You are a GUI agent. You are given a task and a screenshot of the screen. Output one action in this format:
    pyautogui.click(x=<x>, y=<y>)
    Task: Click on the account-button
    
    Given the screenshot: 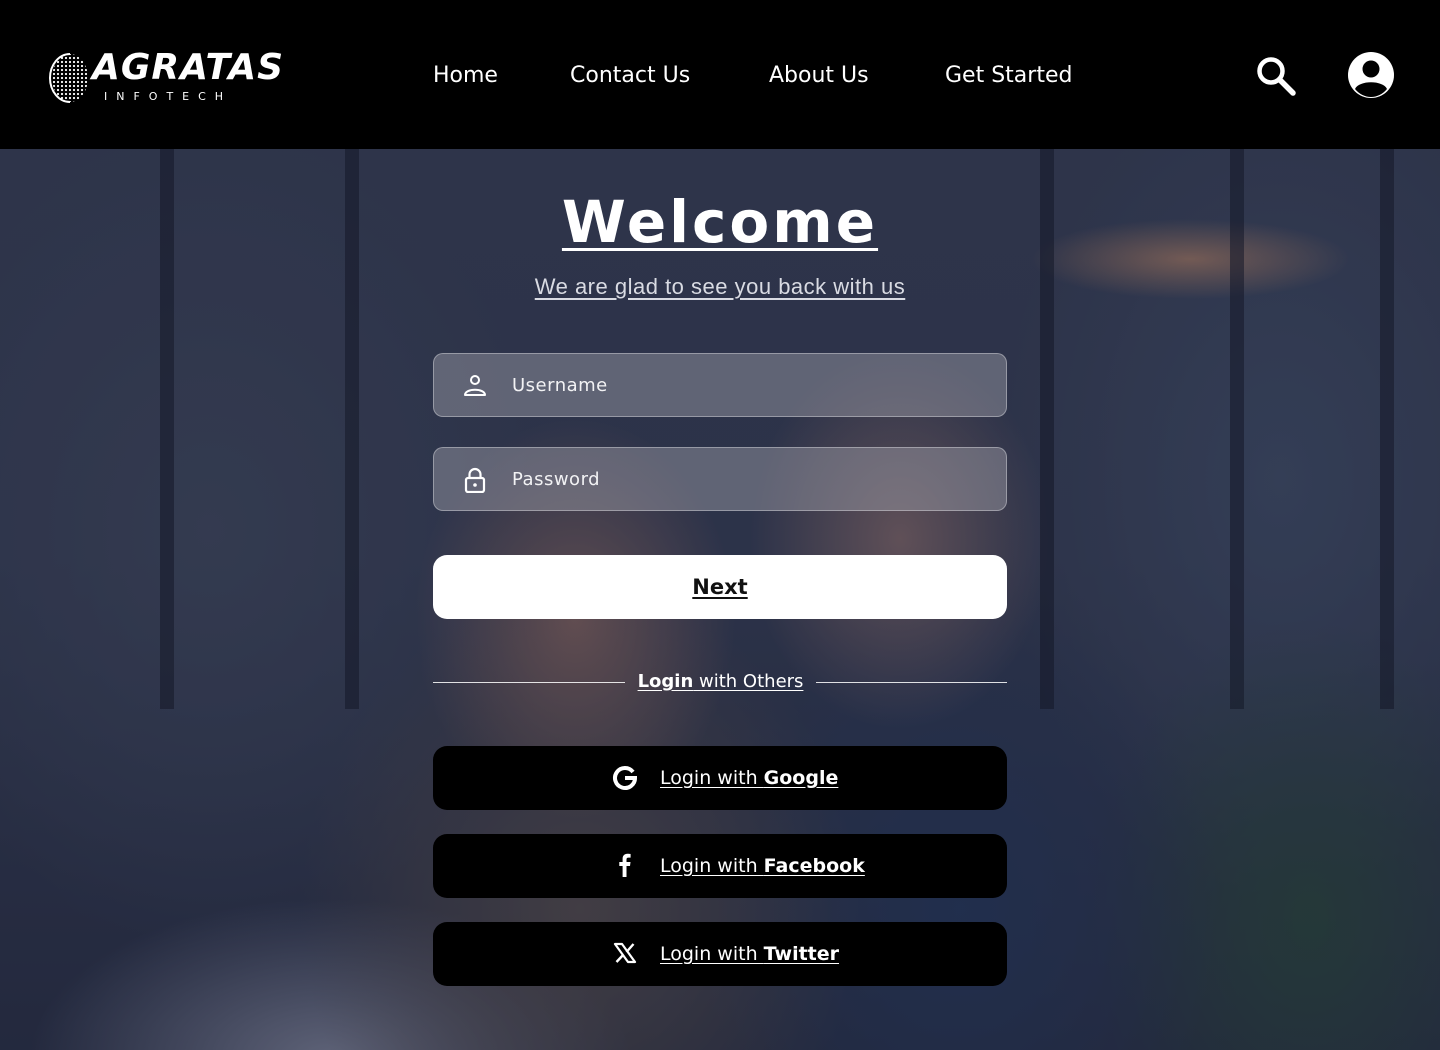 What is the action you would take?
    pyautogui.click(x=1371, y=75)
    